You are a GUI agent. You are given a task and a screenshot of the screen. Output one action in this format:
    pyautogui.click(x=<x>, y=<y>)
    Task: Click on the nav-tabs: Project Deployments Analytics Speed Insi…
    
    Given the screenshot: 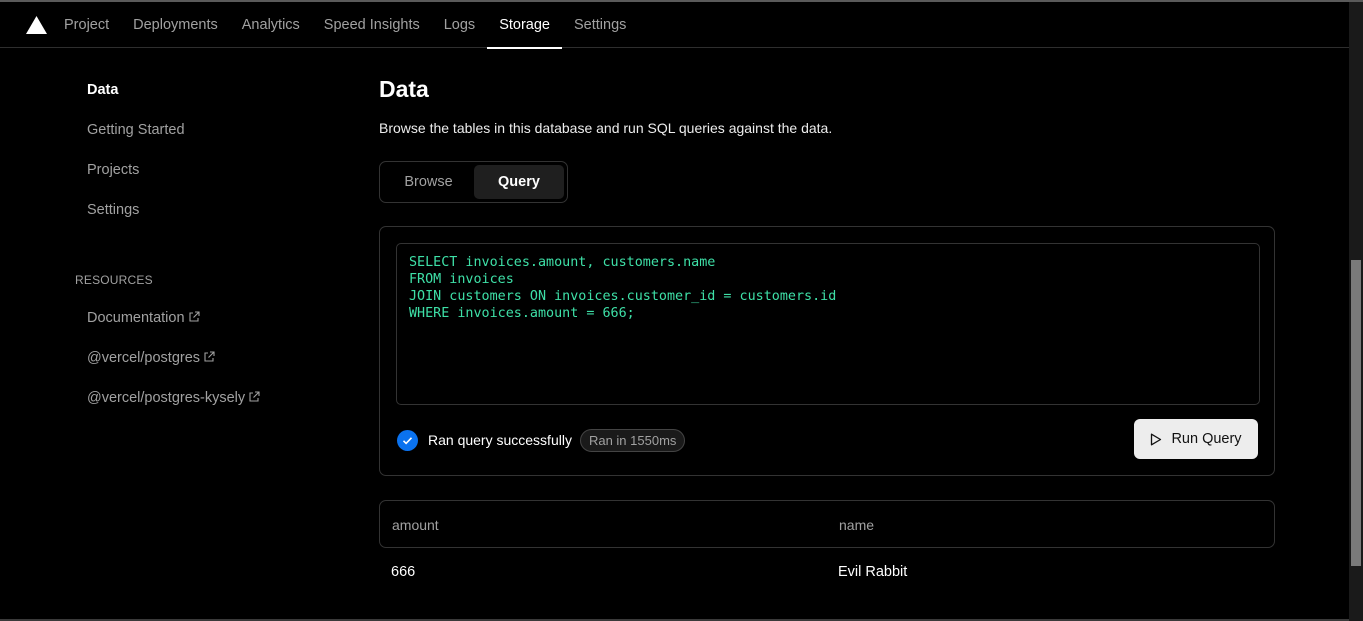 What is the action you would take?
    pyautogui.click(x=345, y=25)
    